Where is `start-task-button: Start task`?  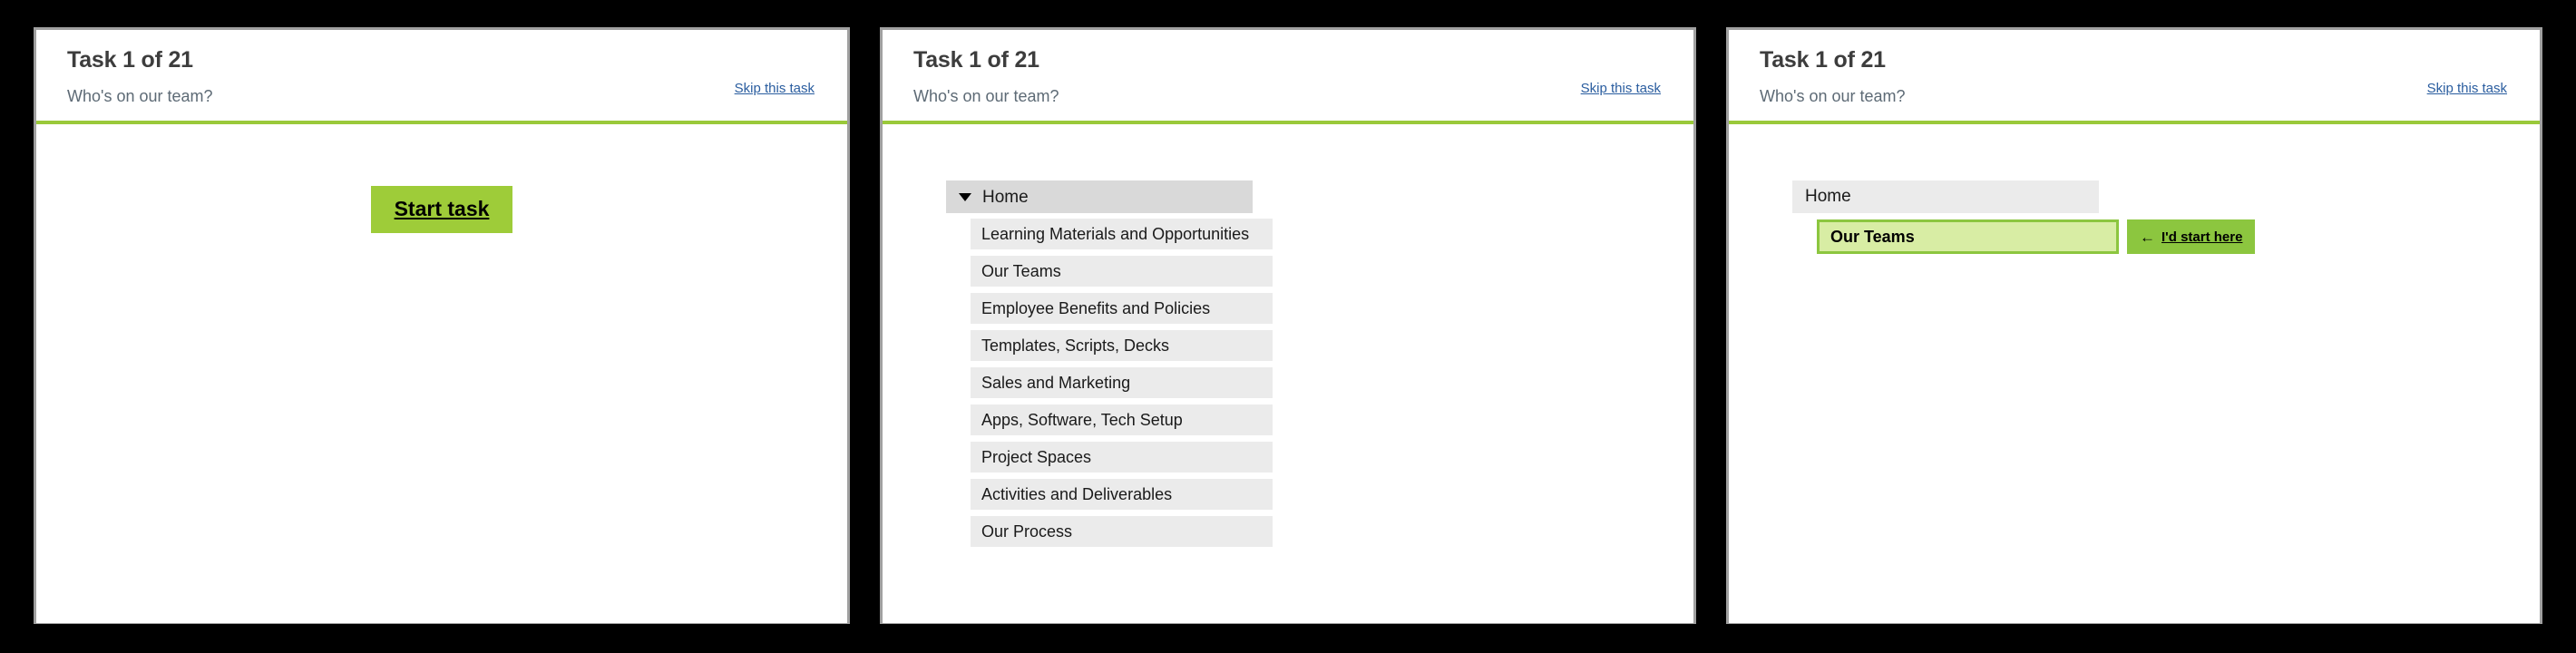
start-task-button: Start task is located at coordinates (441, 209).